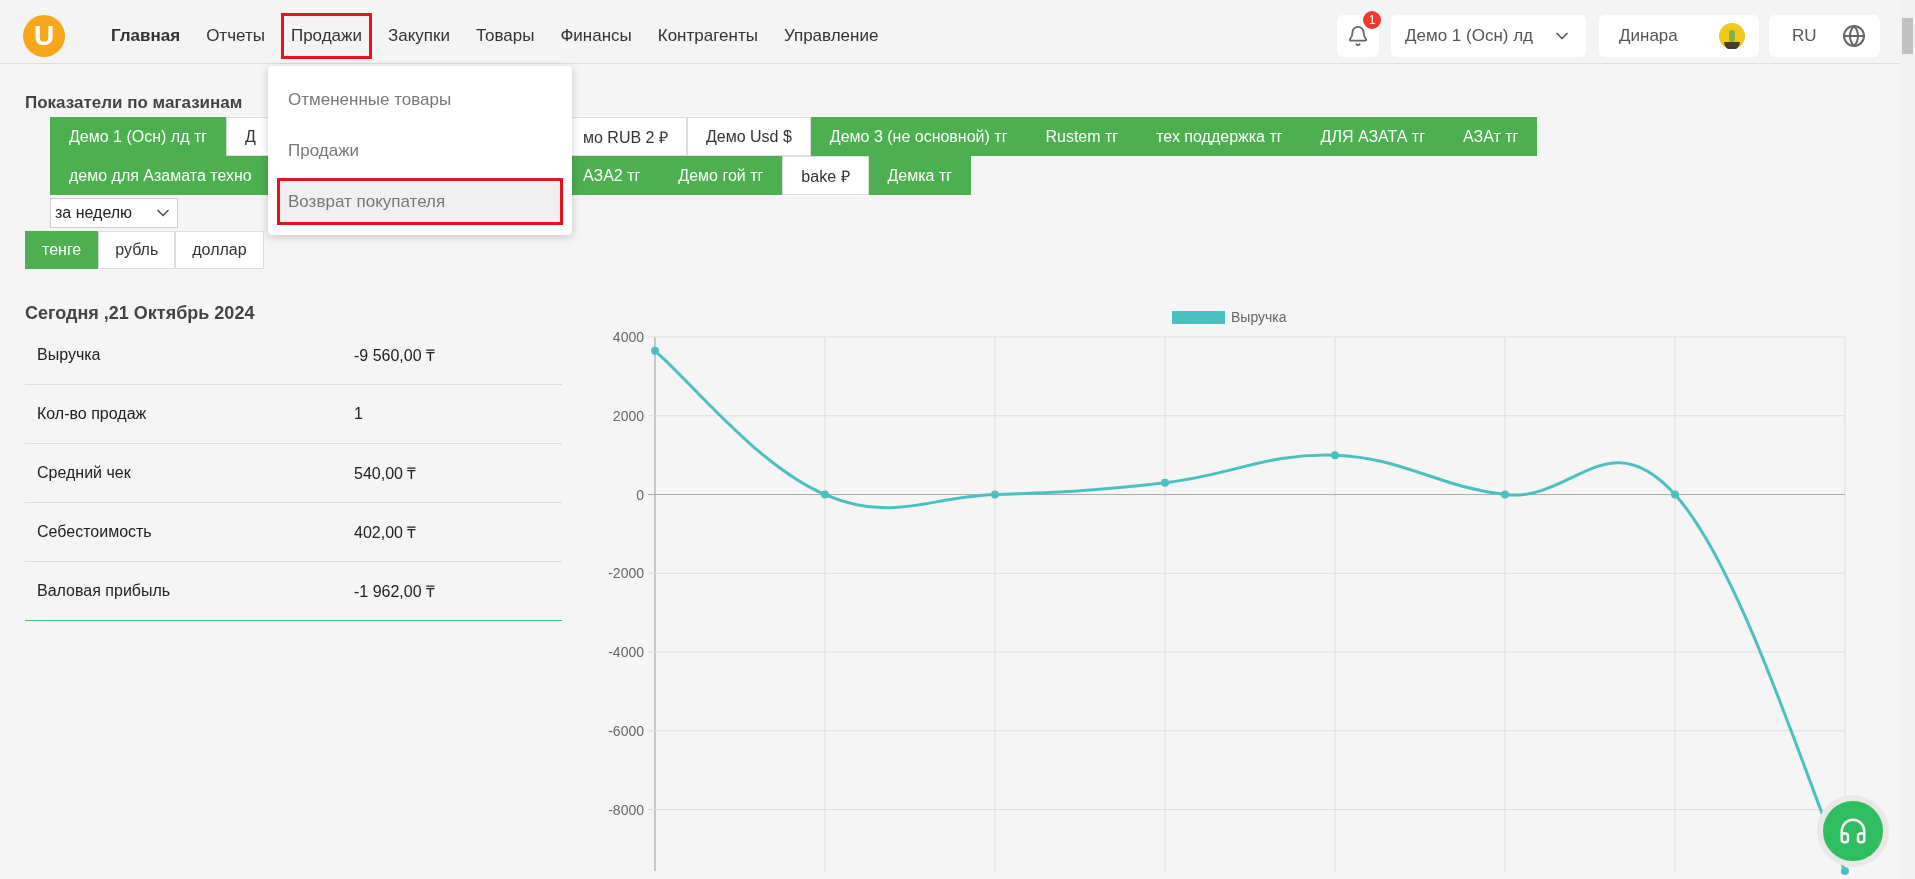  I want to click on metric-value: -1 962,00 ₸, so click(395, 592).